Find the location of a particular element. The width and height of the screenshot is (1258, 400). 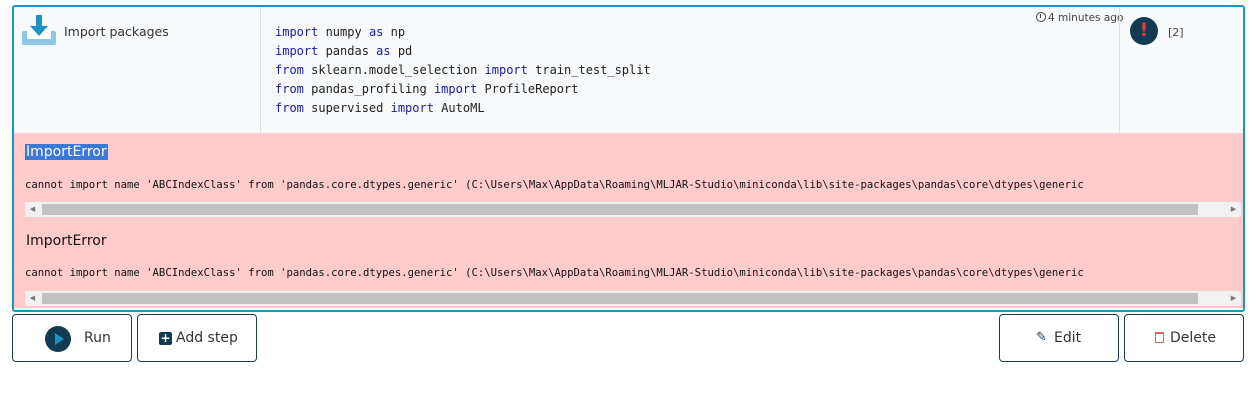

run-label: Run is located at coordinates (97, 338).